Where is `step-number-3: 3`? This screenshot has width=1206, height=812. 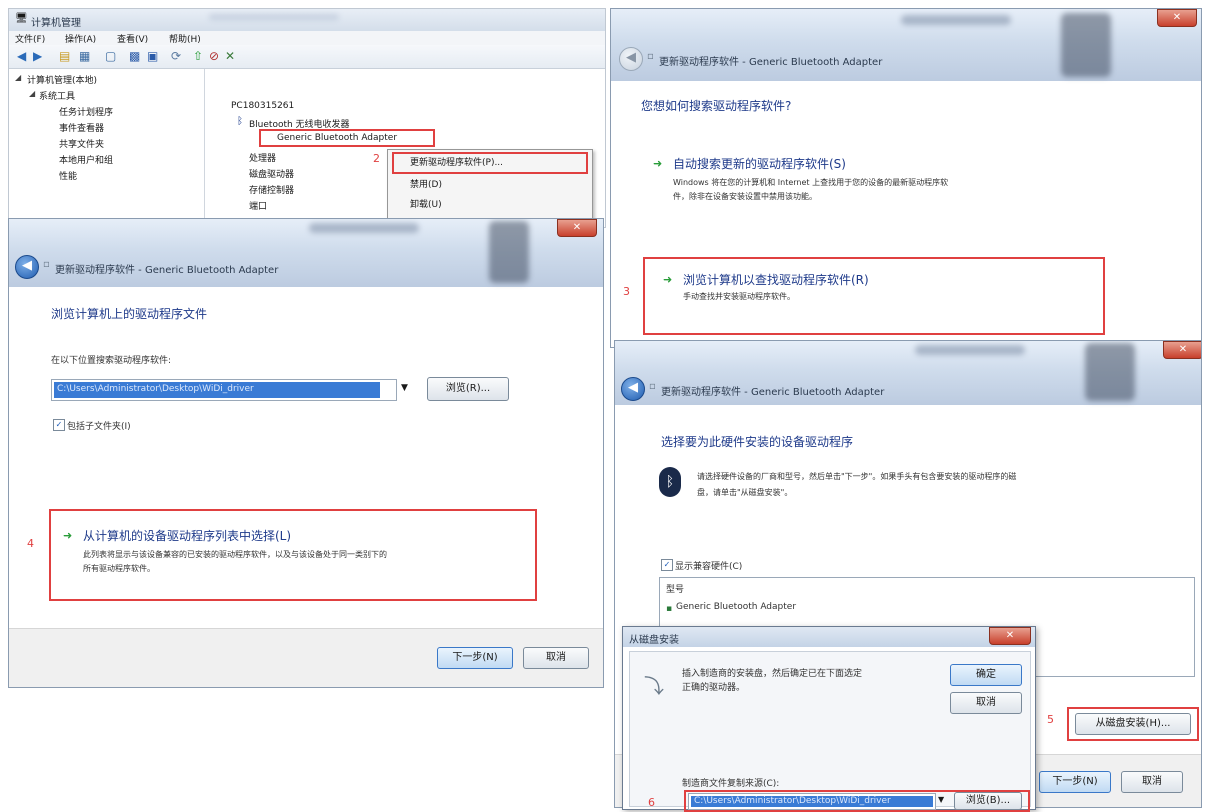 step-number-3: 3 is located at coordinates (626, 291).